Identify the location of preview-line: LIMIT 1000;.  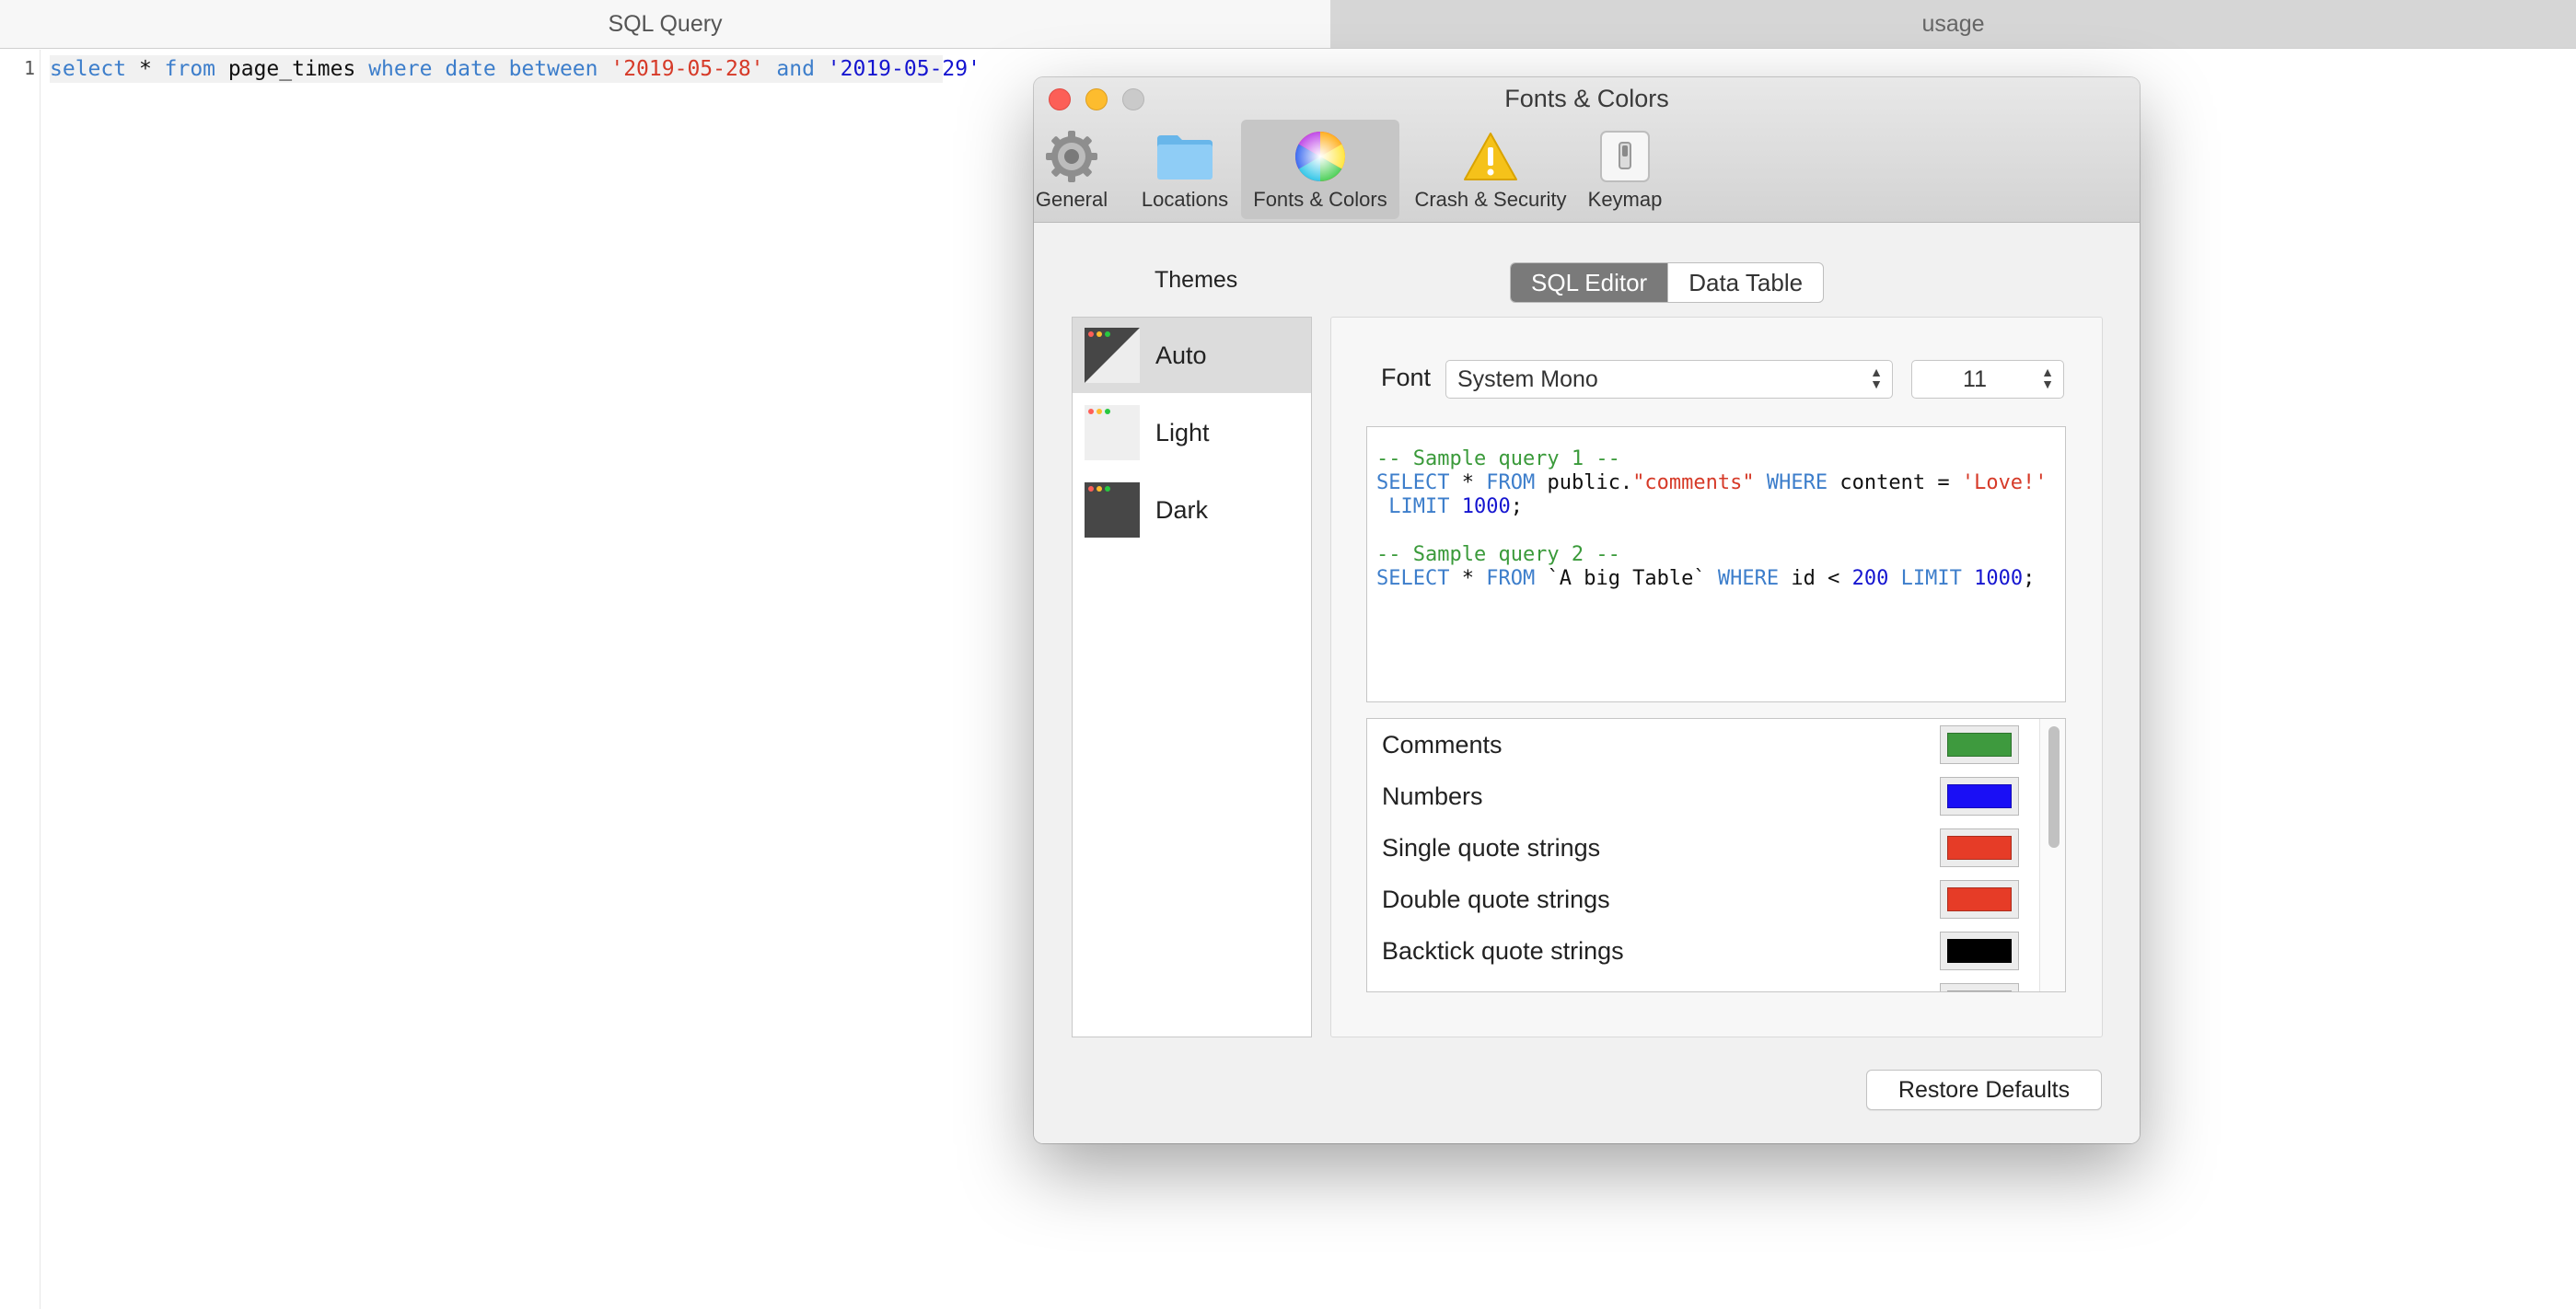
(1720, 507).